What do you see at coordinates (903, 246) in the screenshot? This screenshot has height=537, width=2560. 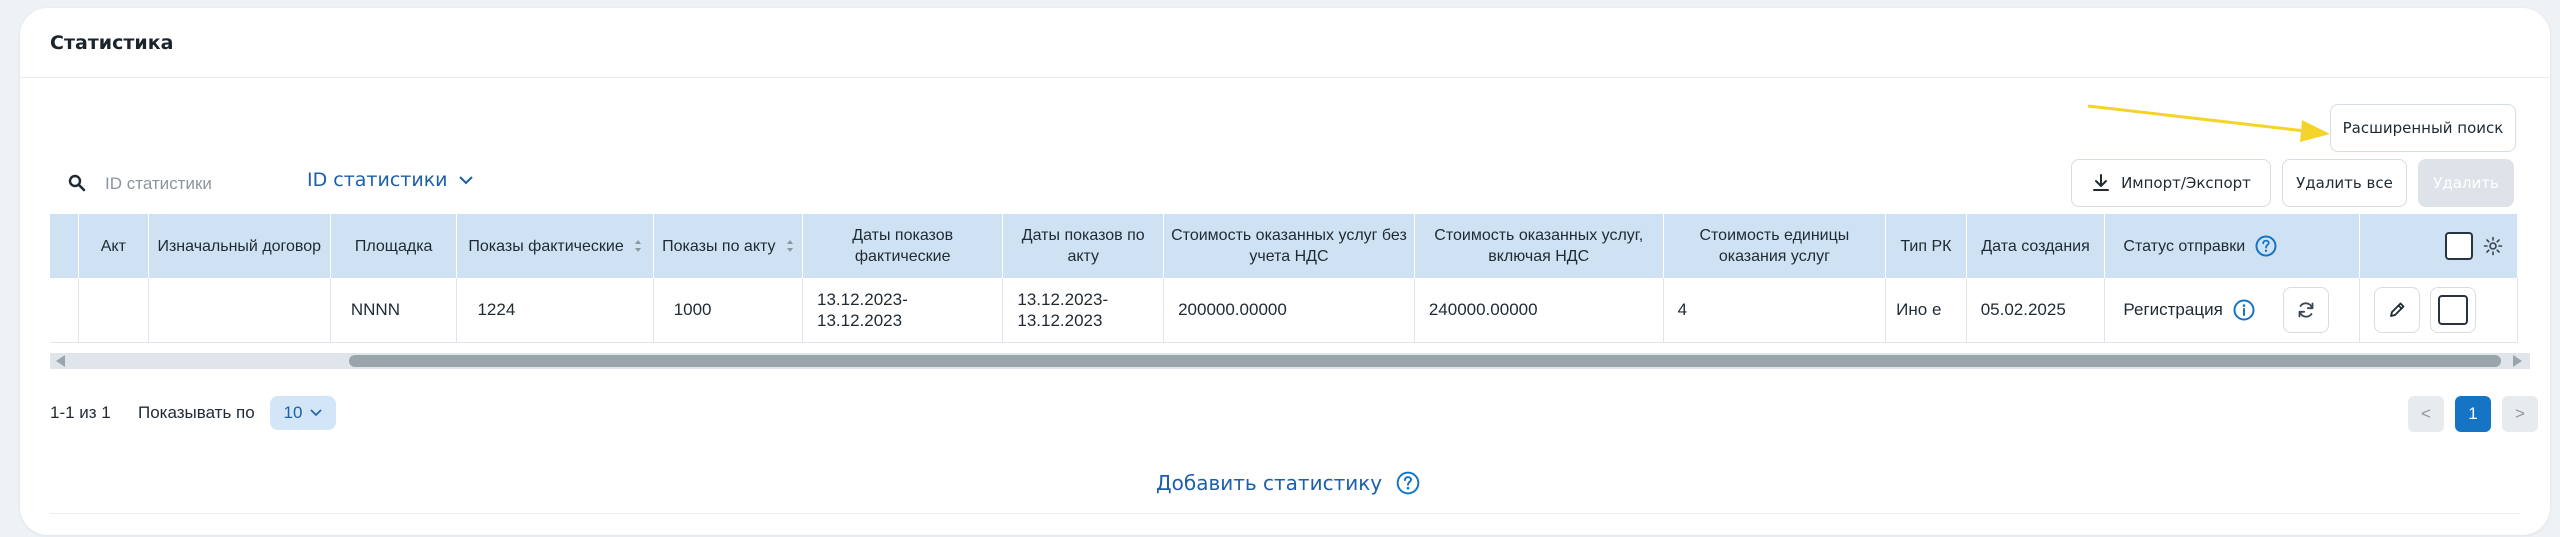 I see `column-header-dates-actual: Даты показов фактические` at bounding box center [903, 246].